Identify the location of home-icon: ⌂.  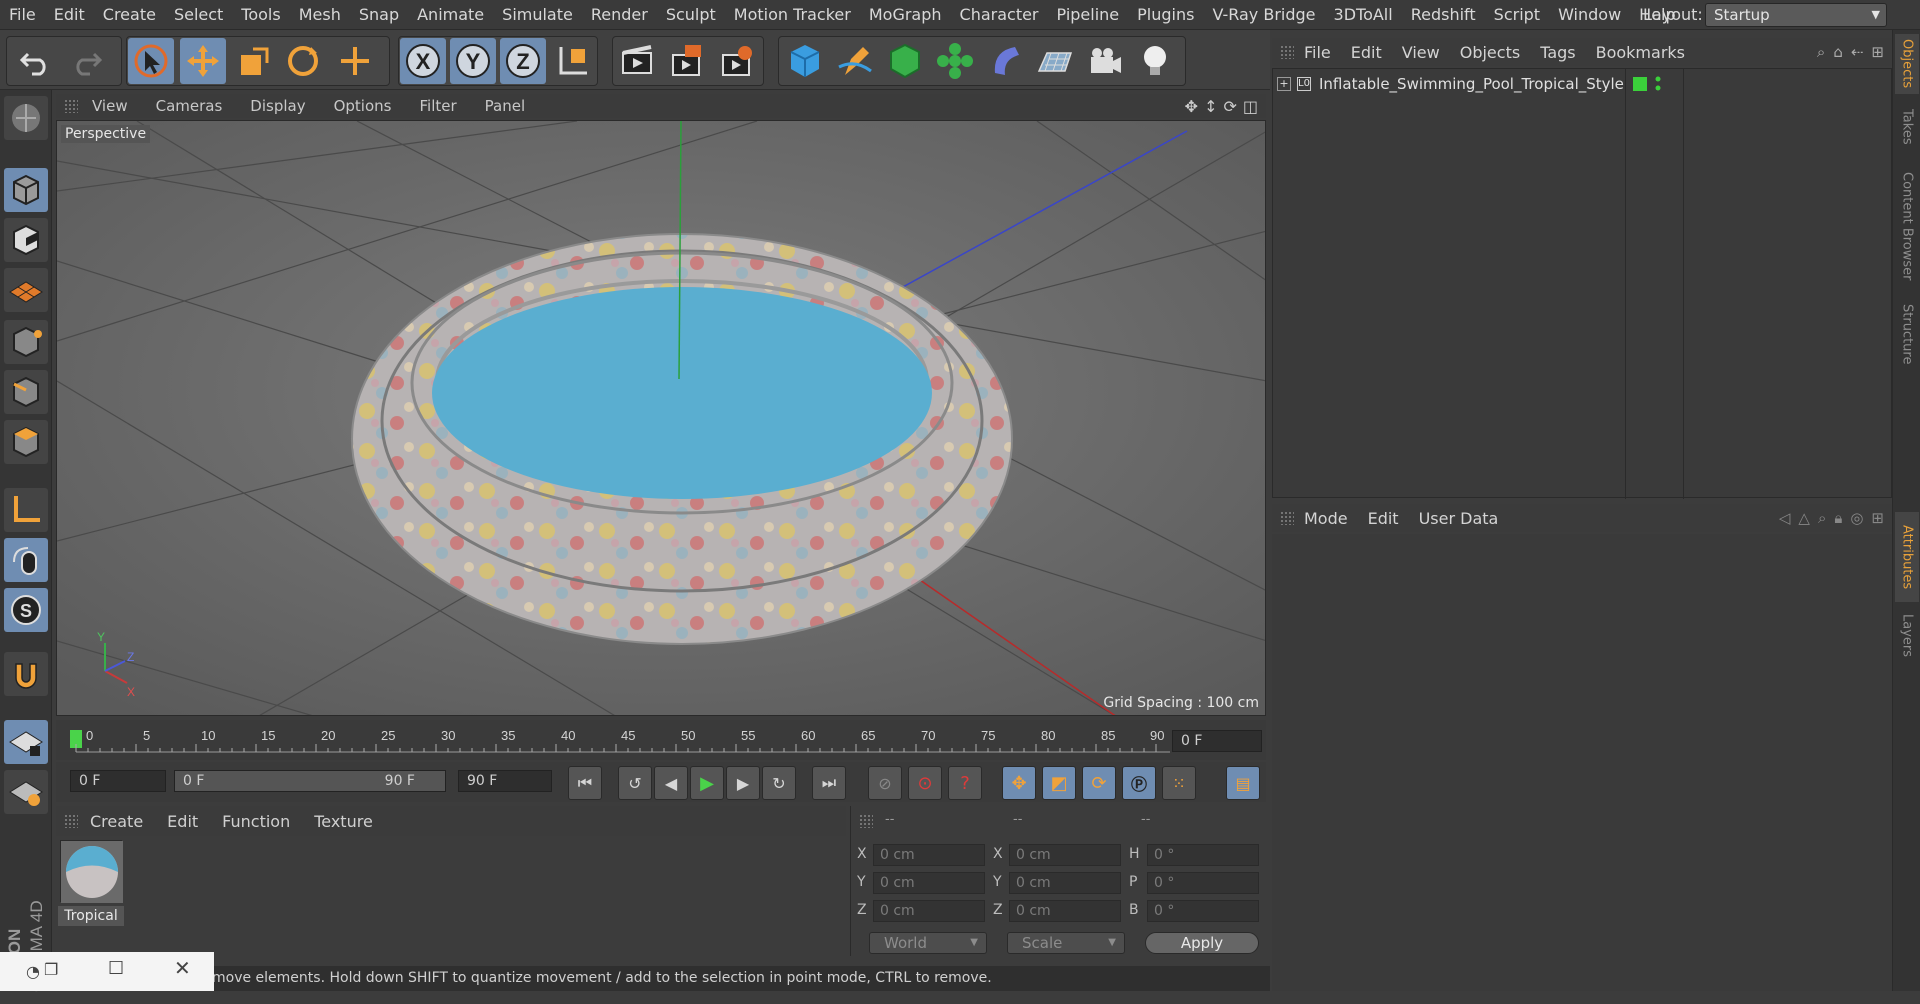
(1838, 52).